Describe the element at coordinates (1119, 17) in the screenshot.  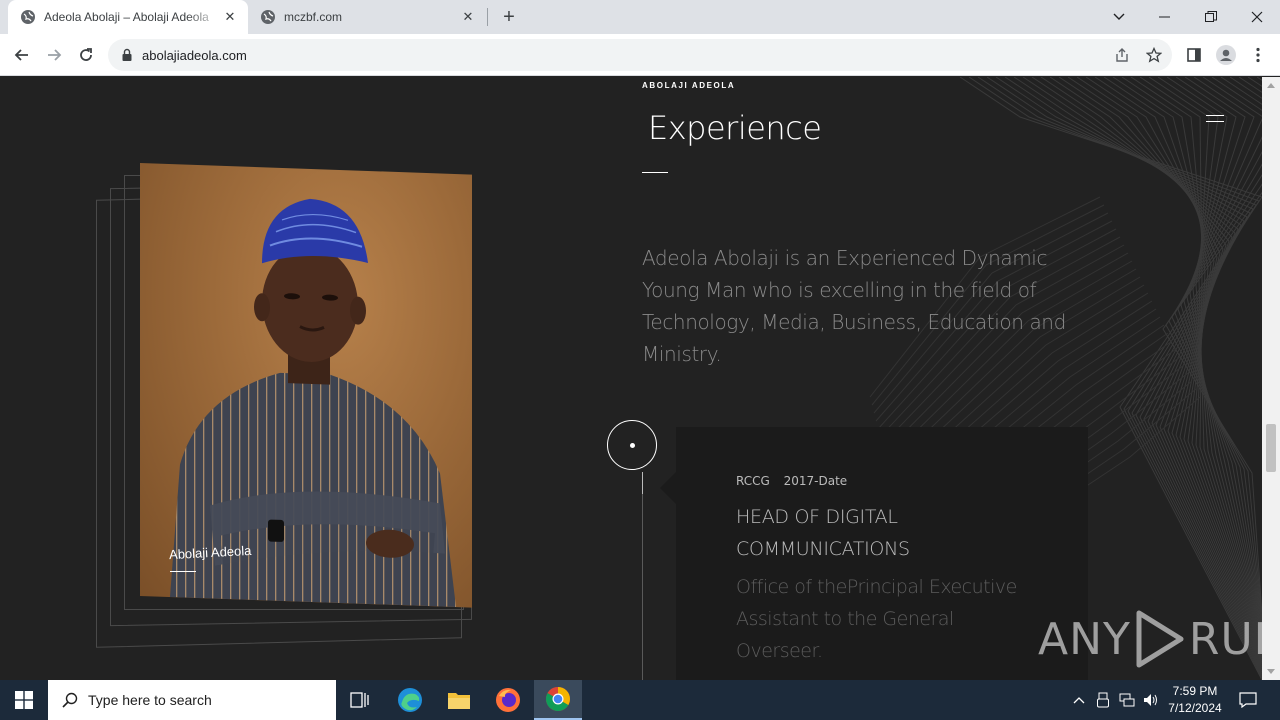
I see `tab-search-icon` at that location.